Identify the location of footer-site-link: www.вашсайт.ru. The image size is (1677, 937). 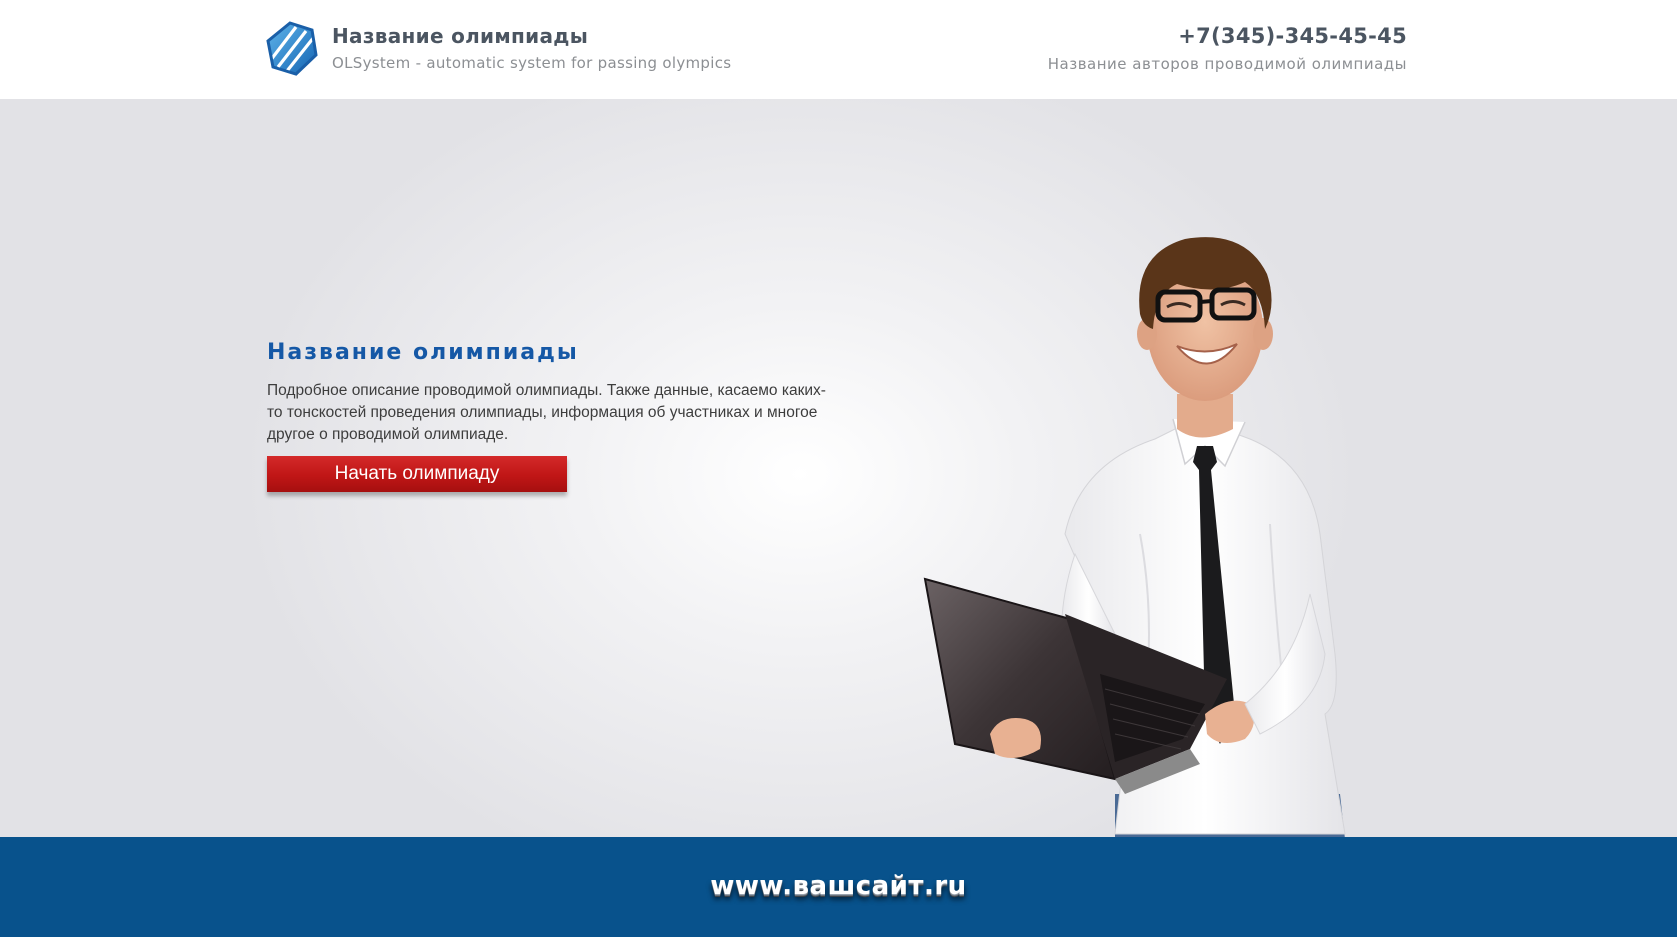
(838, 886).